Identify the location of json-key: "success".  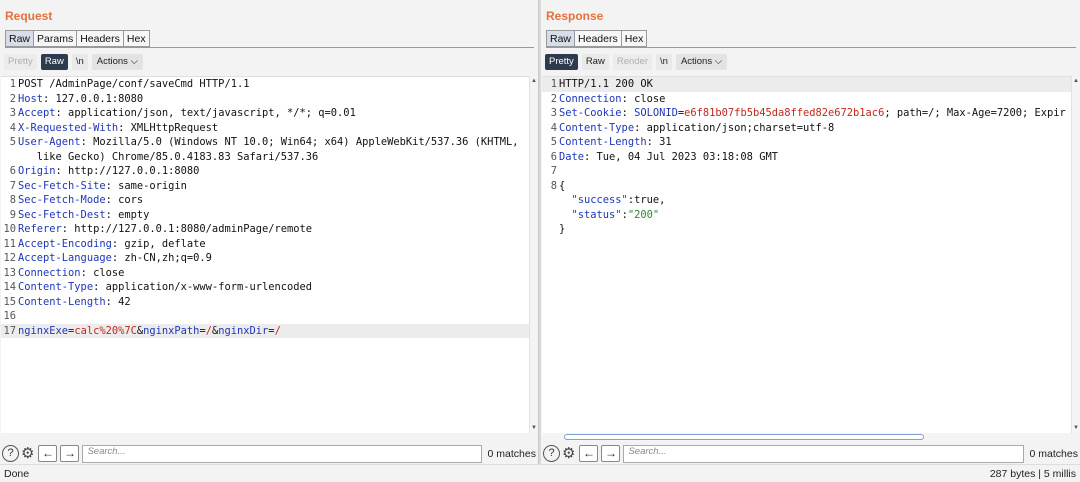
(599, 200).